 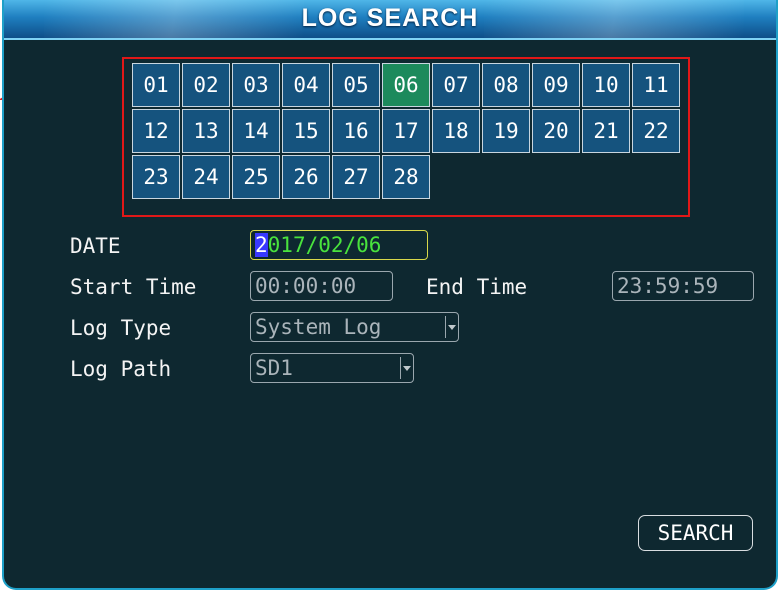 I want to click on start-time-field: 00:00:00, so click(x=321, y=286).